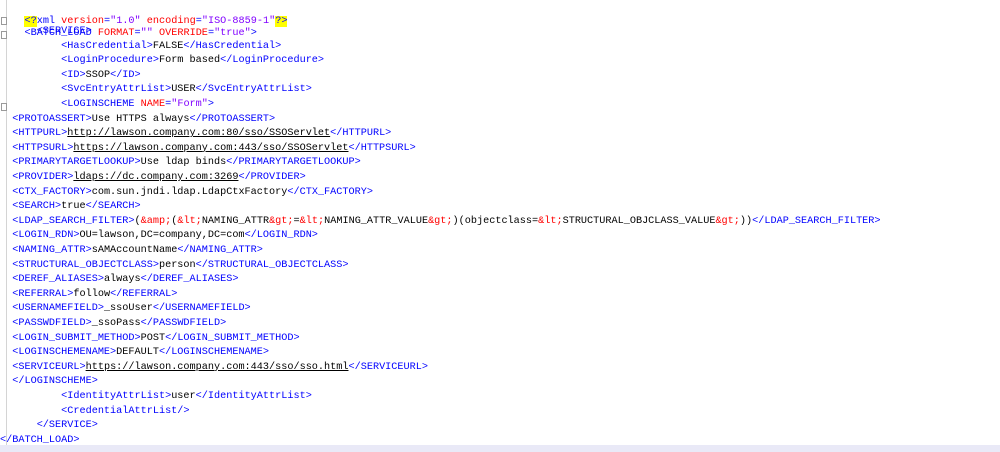  I want to click on code-line: <PASSWDFIELD>_ssoPass</PASSWDFIELD>, so click(500, 324).